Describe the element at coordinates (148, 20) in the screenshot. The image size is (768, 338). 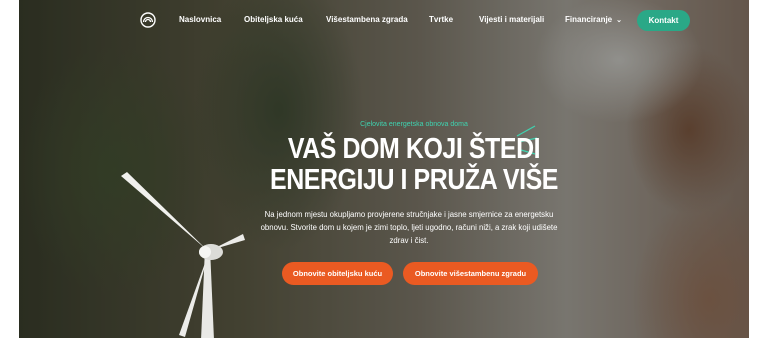
I see `semicircle-arches-logo` at that location.